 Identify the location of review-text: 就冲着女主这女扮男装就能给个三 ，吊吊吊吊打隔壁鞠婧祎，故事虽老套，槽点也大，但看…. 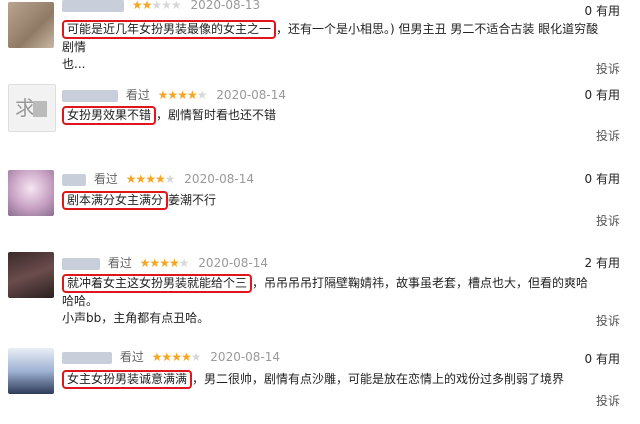
(331, 300).